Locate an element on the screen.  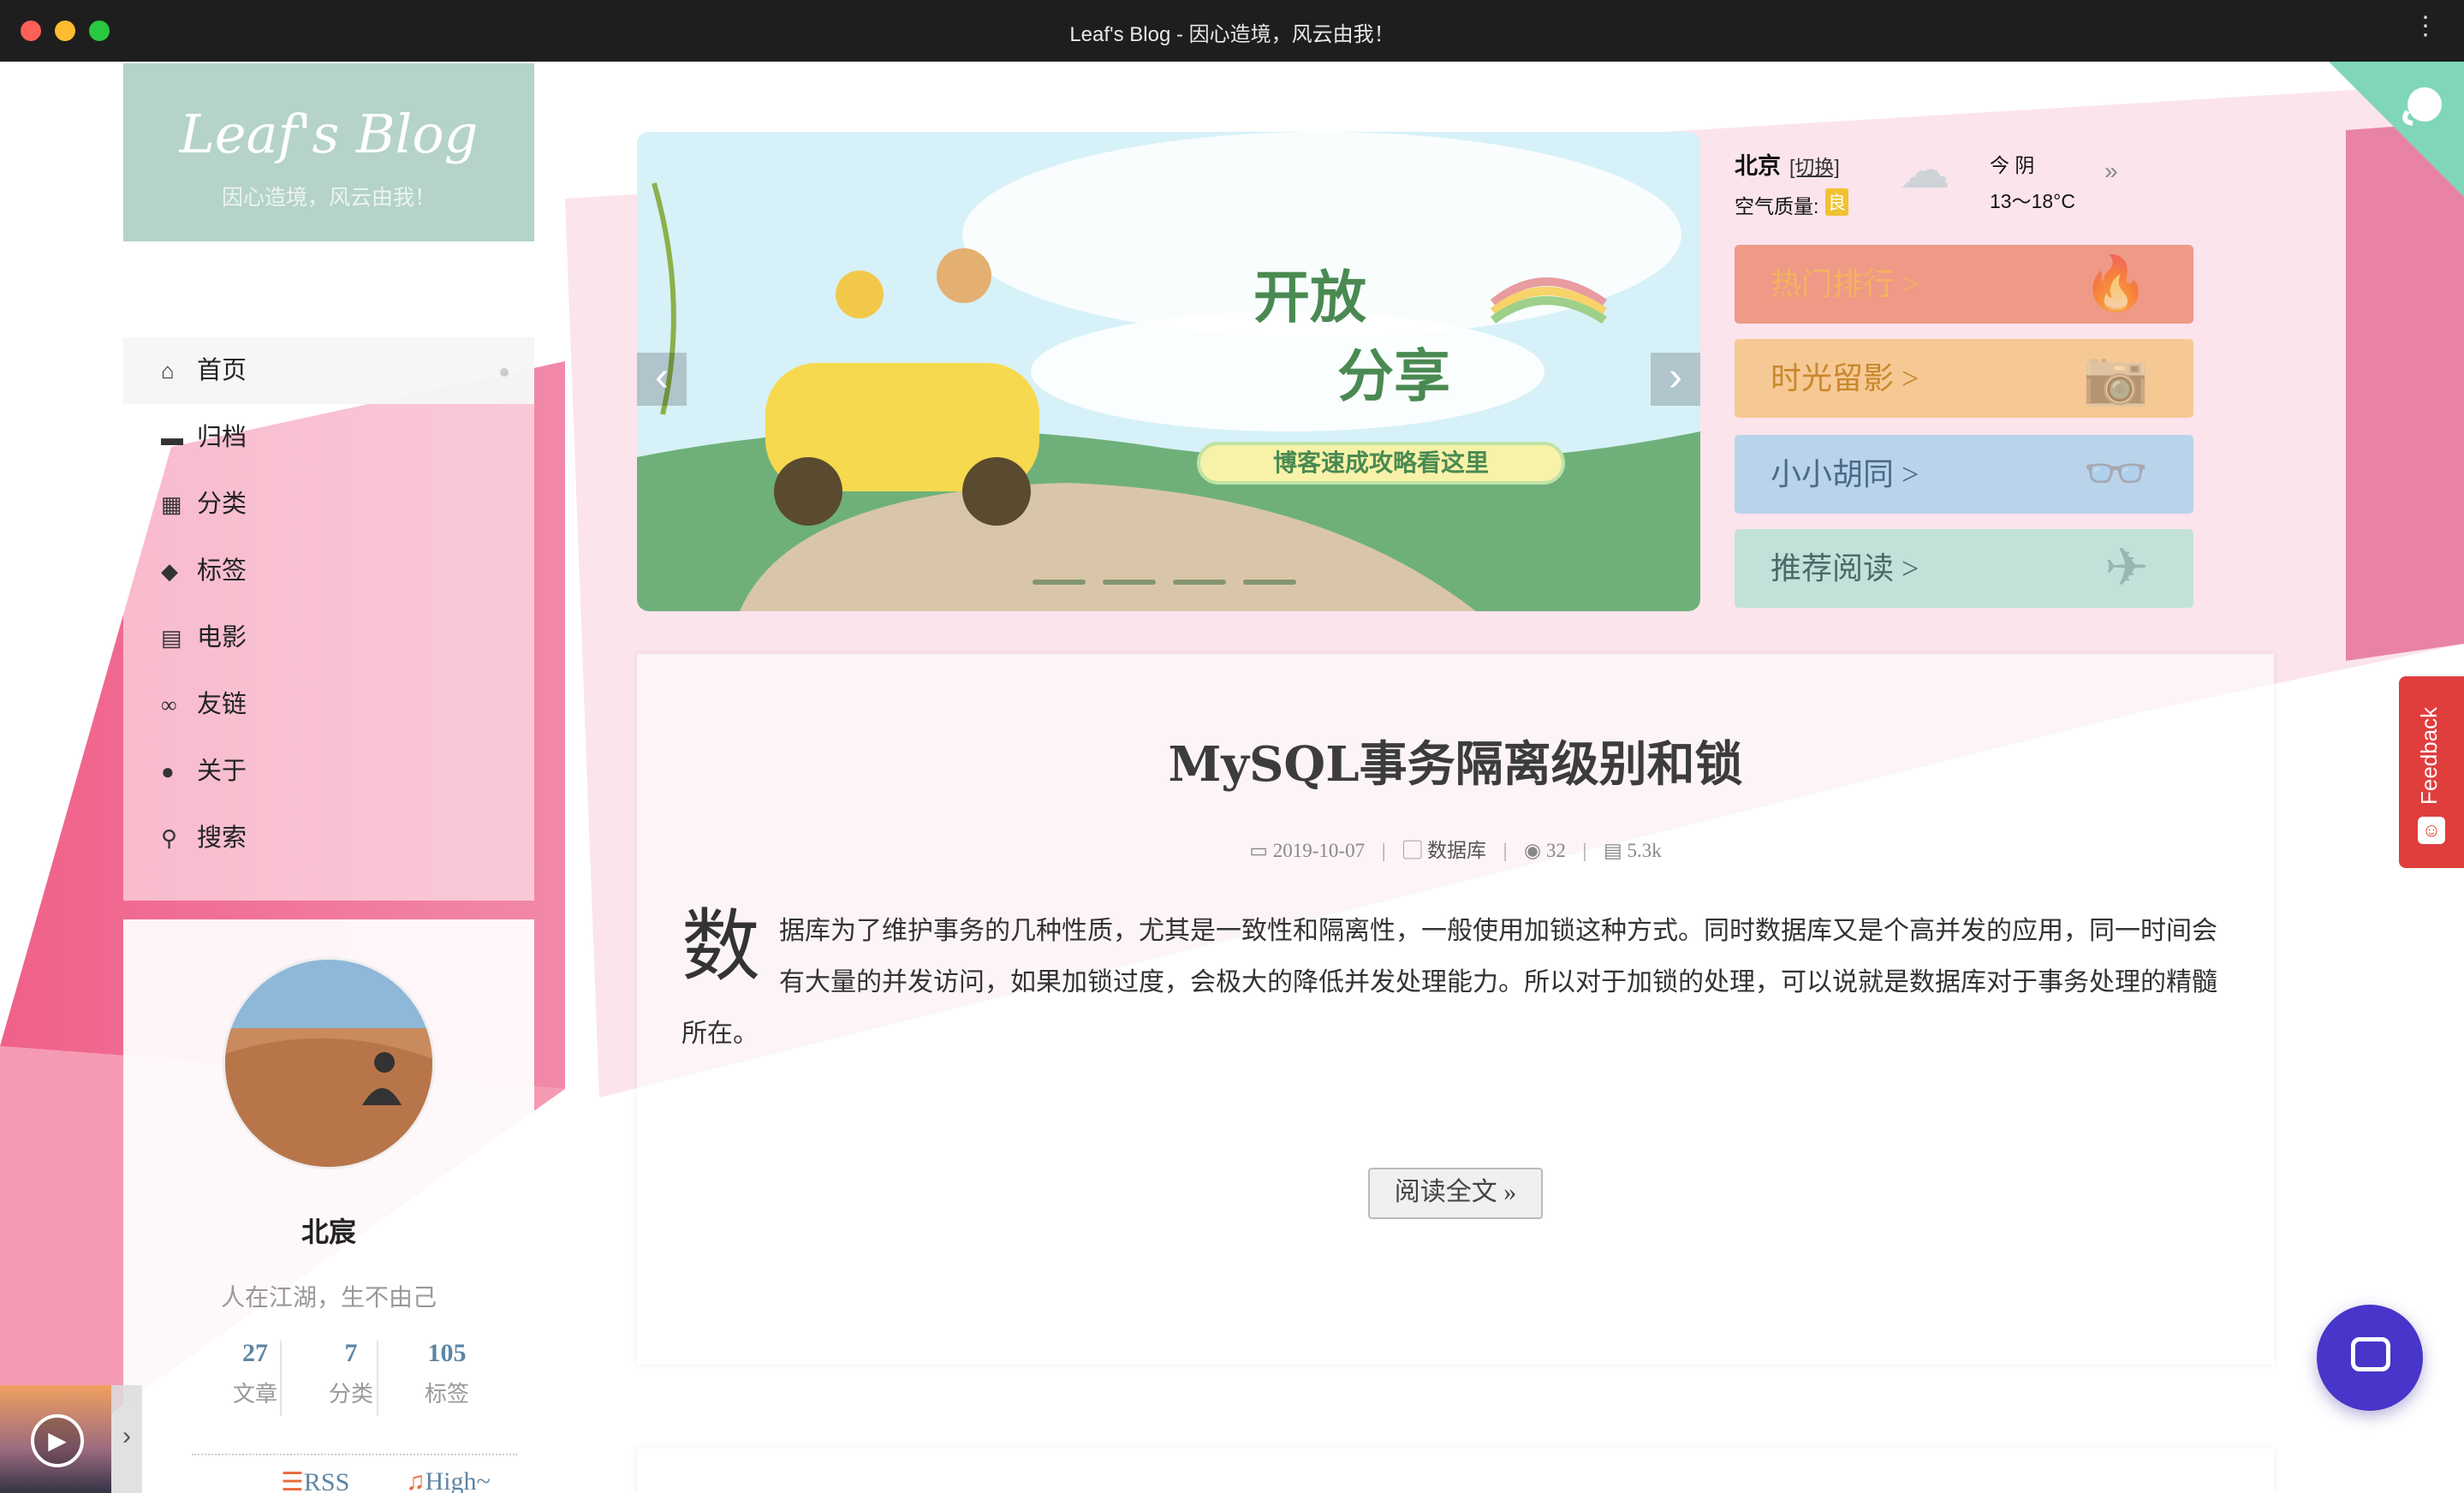
post-dropcap: 数 is located at coordinates (721, 946).